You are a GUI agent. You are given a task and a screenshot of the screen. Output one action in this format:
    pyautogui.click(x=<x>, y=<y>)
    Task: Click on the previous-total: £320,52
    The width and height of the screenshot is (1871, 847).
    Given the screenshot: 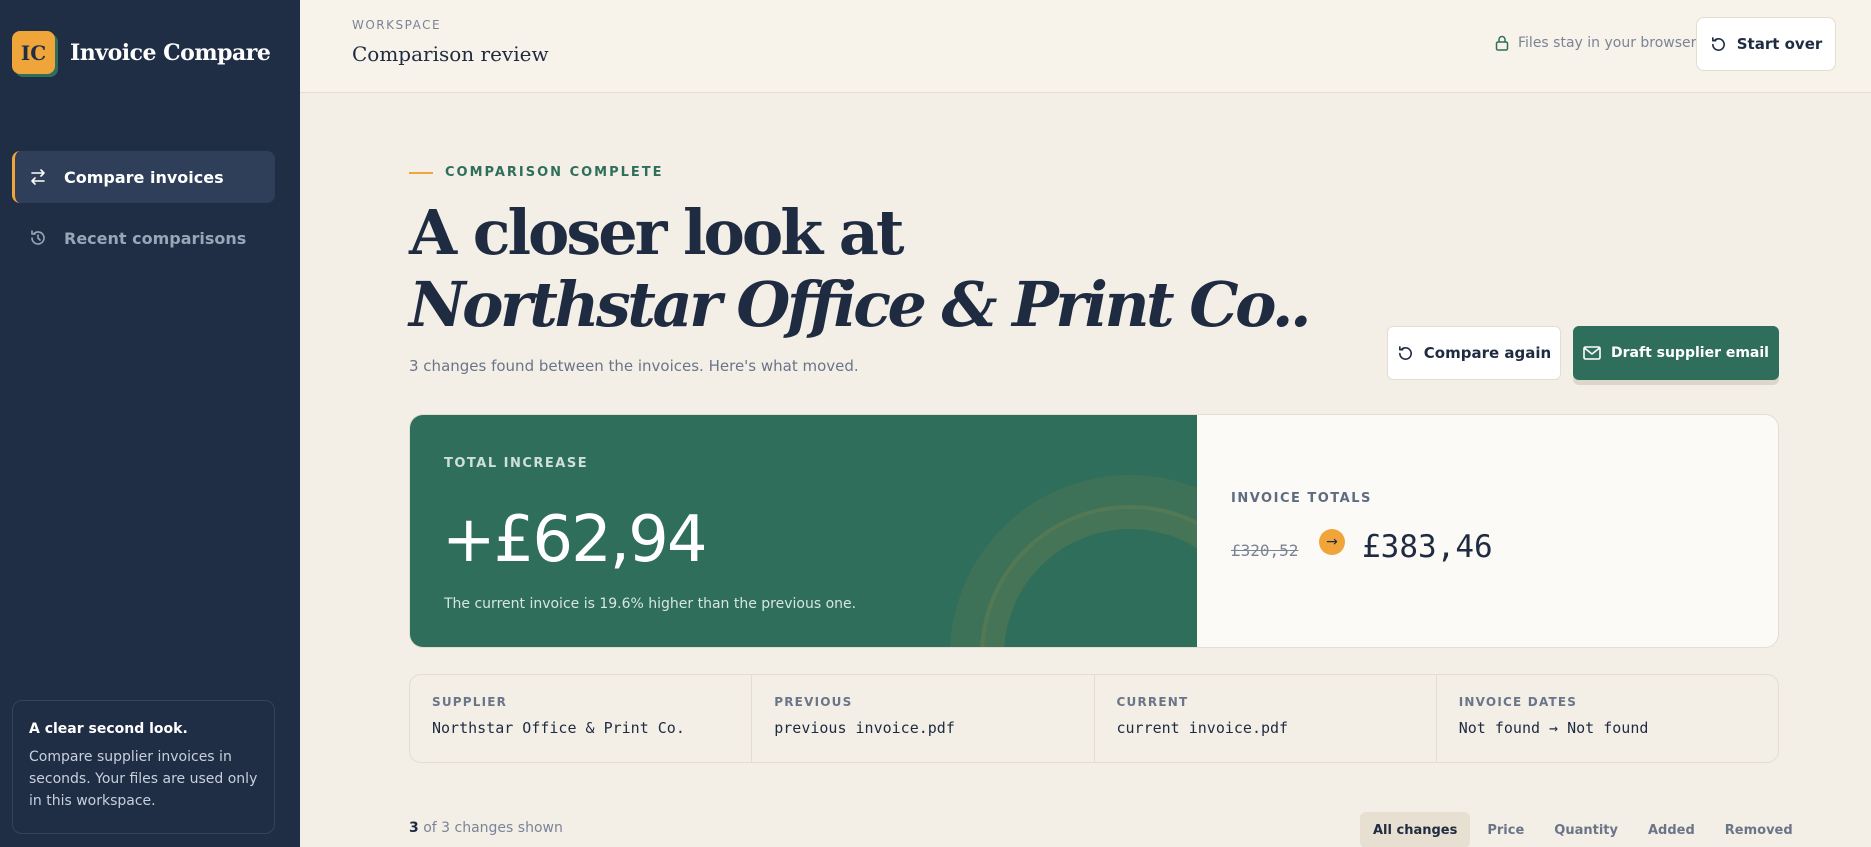 What is the action you would take?
    pyautogui.click(x=1265, y=550)
    